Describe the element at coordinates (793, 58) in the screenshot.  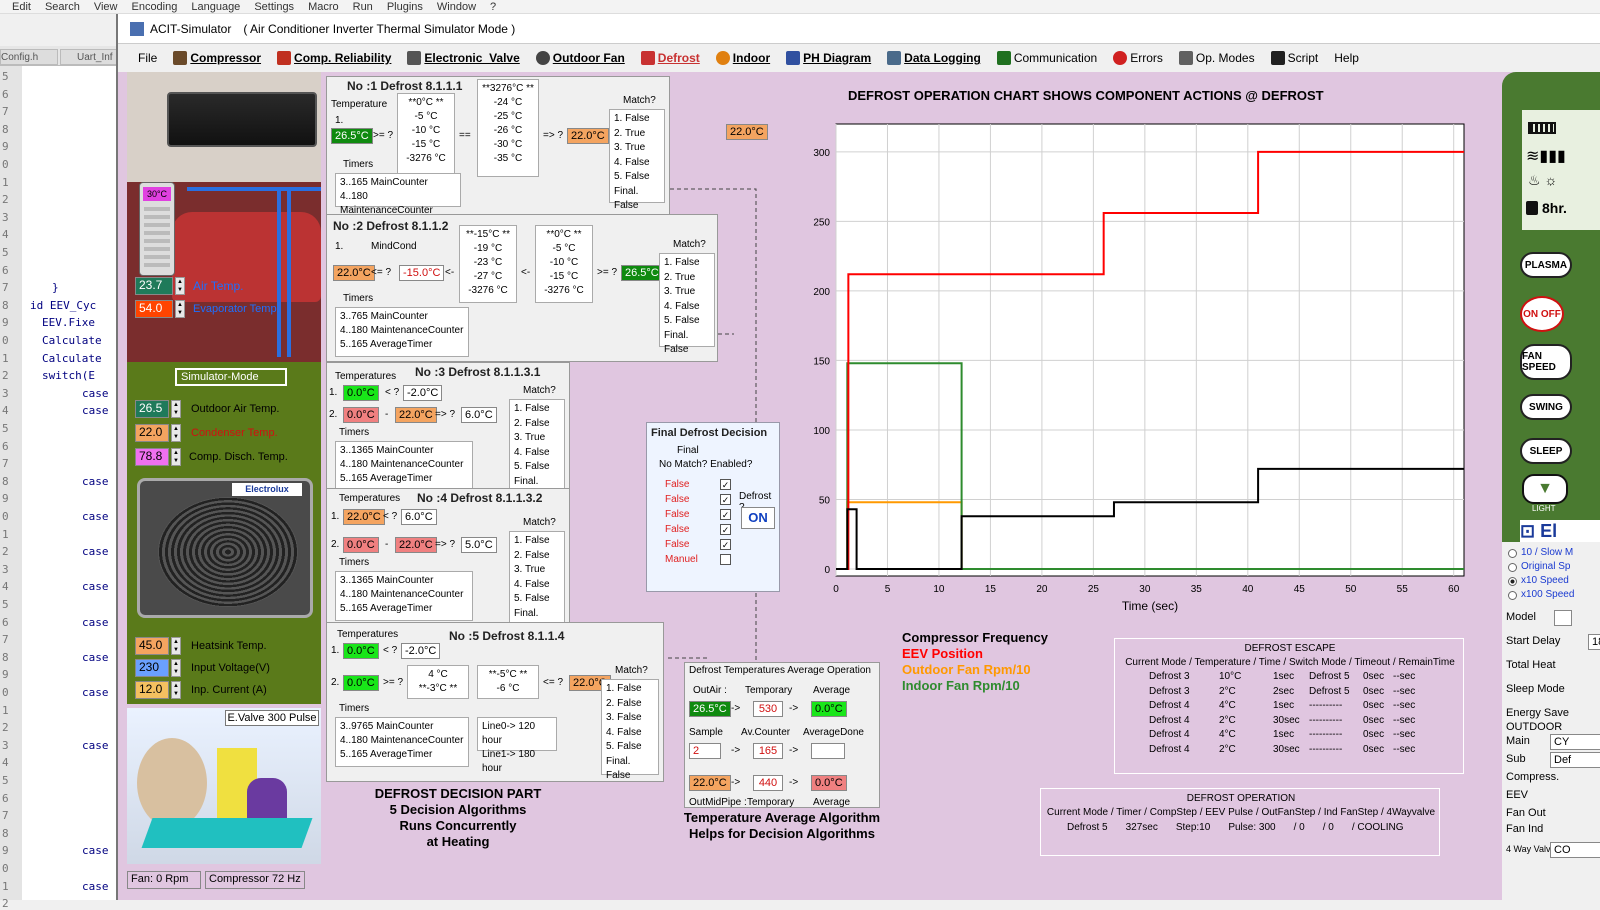
I see `chart-icon` at that location.